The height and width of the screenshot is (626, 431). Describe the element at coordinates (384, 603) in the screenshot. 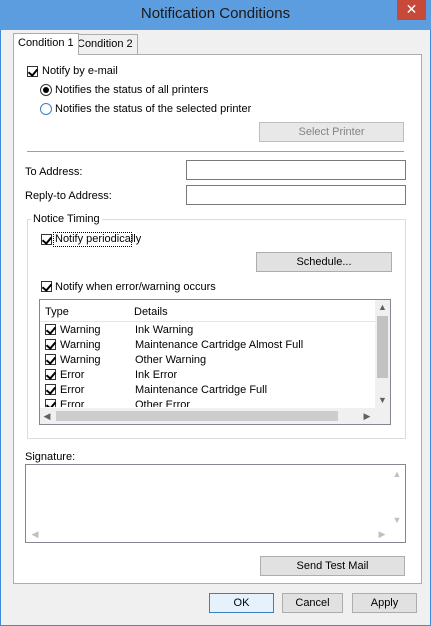

I see `apply-button: Apply` at that location.